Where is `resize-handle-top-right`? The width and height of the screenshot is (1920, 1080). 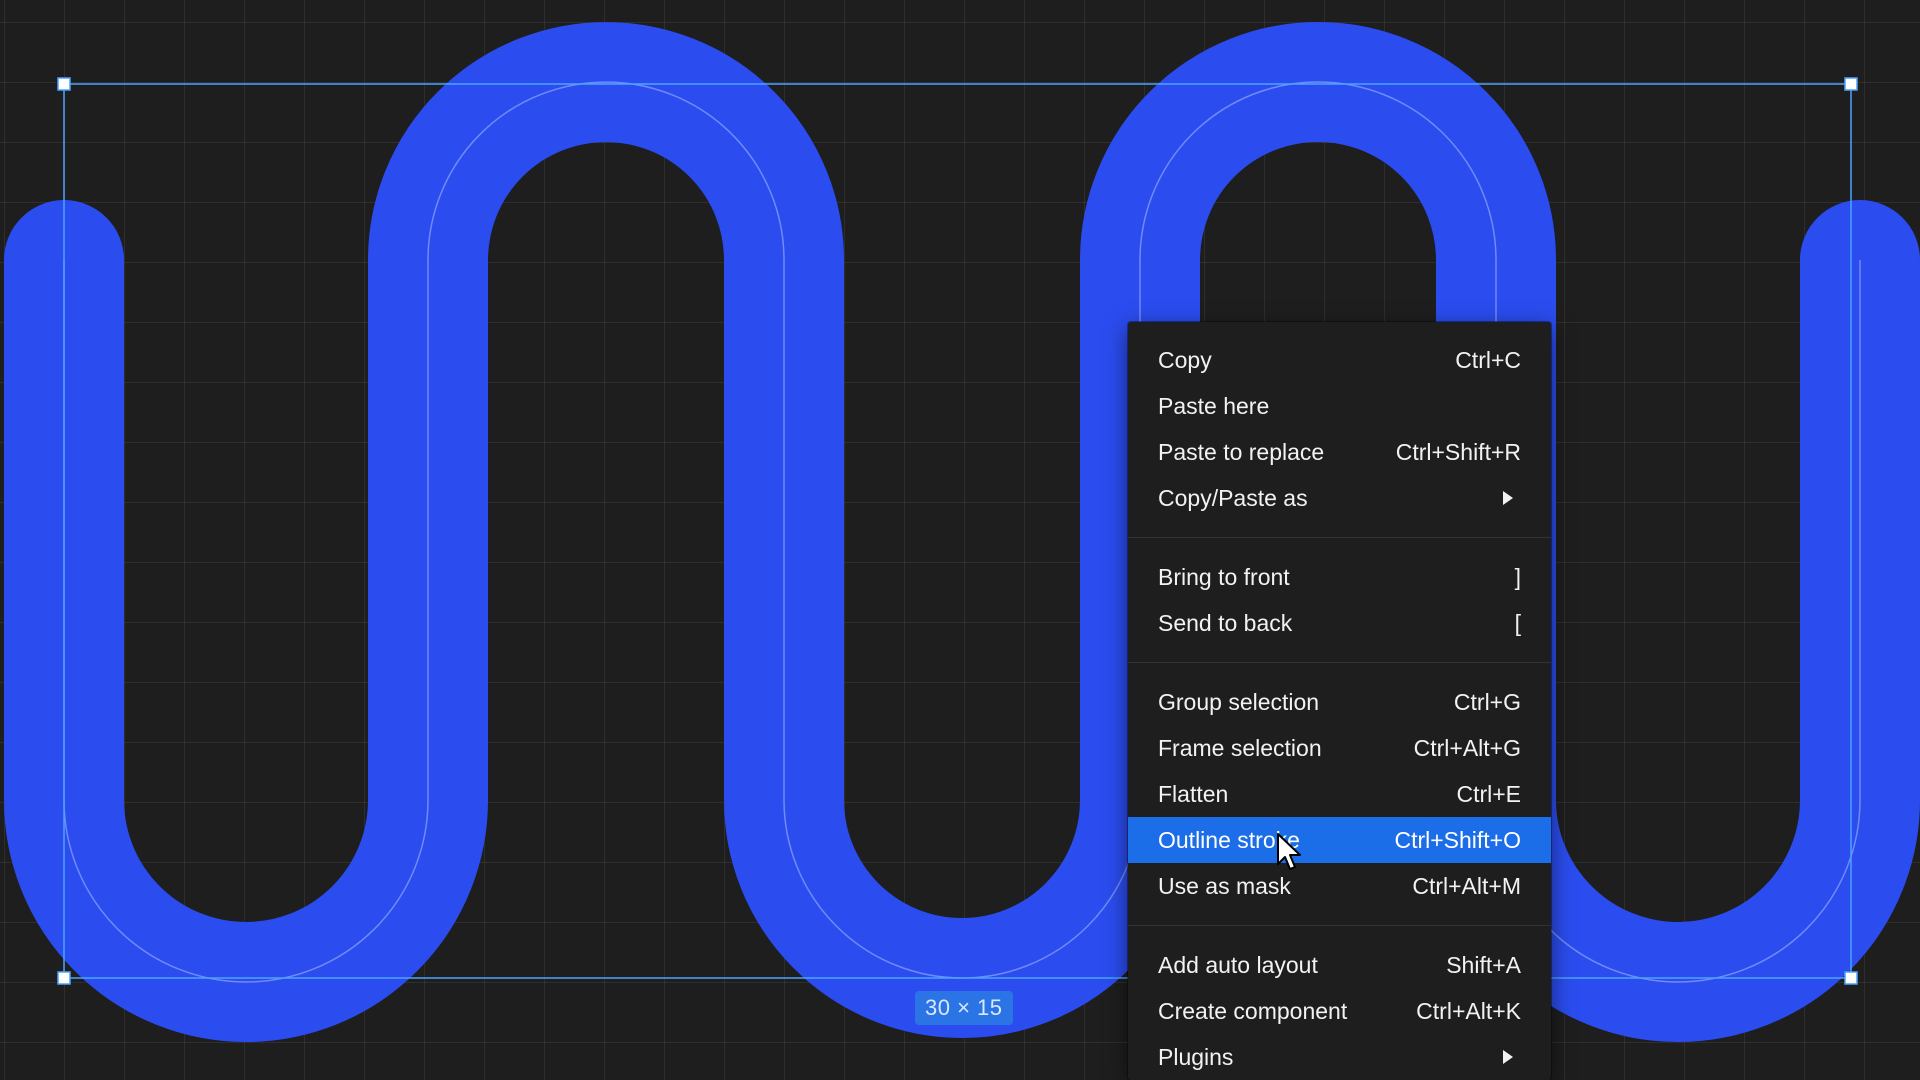
resize-handle-top-right is located at coordinates (1851, 84).